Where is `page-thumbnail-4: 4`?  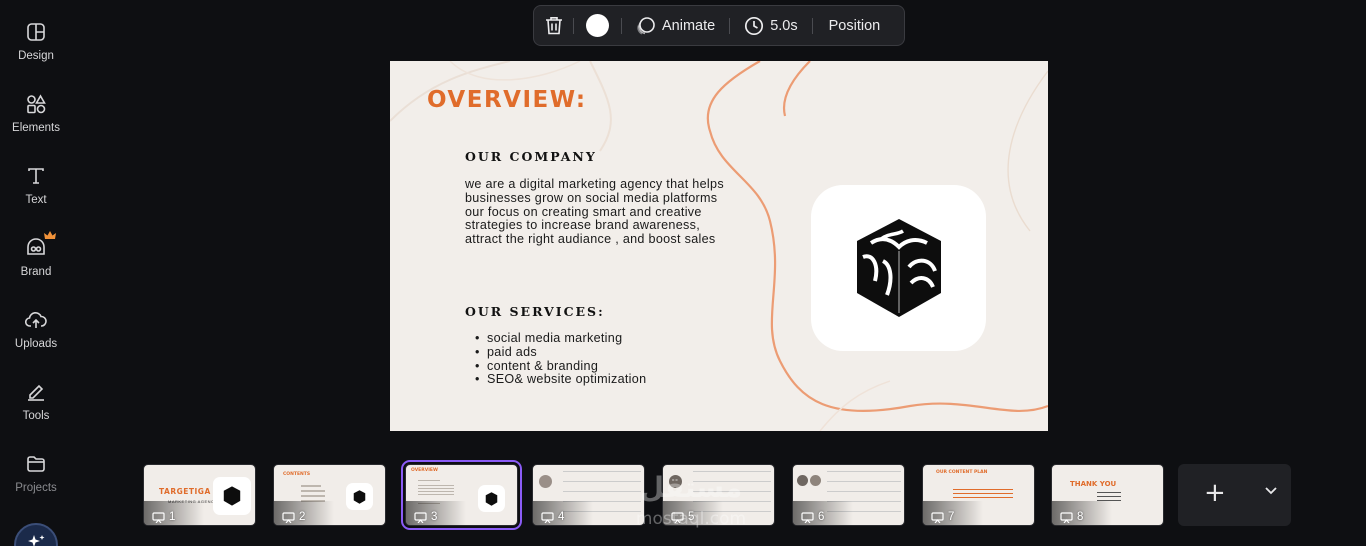
page-thumbnail-4: 4 is located at coordinates (588, 495).